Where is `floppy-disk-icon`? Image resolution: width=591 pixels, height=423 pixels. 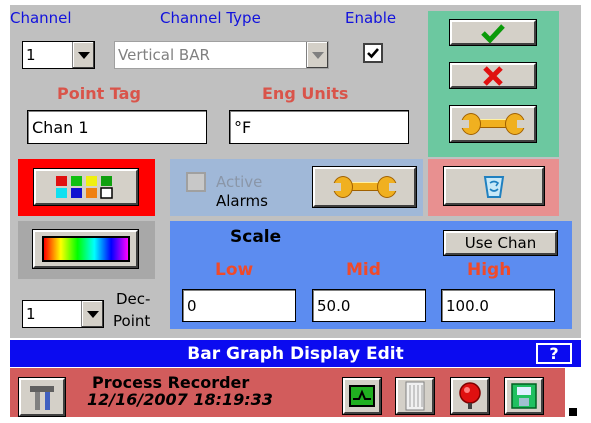
floppy-disk-icon is located at coordinates (524, 396).